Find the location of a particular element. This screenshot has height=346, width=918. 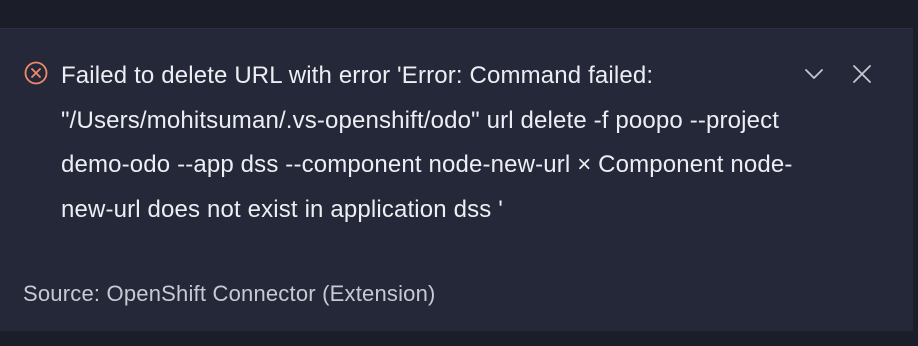

error-icon is located at coordinates (36, 73).